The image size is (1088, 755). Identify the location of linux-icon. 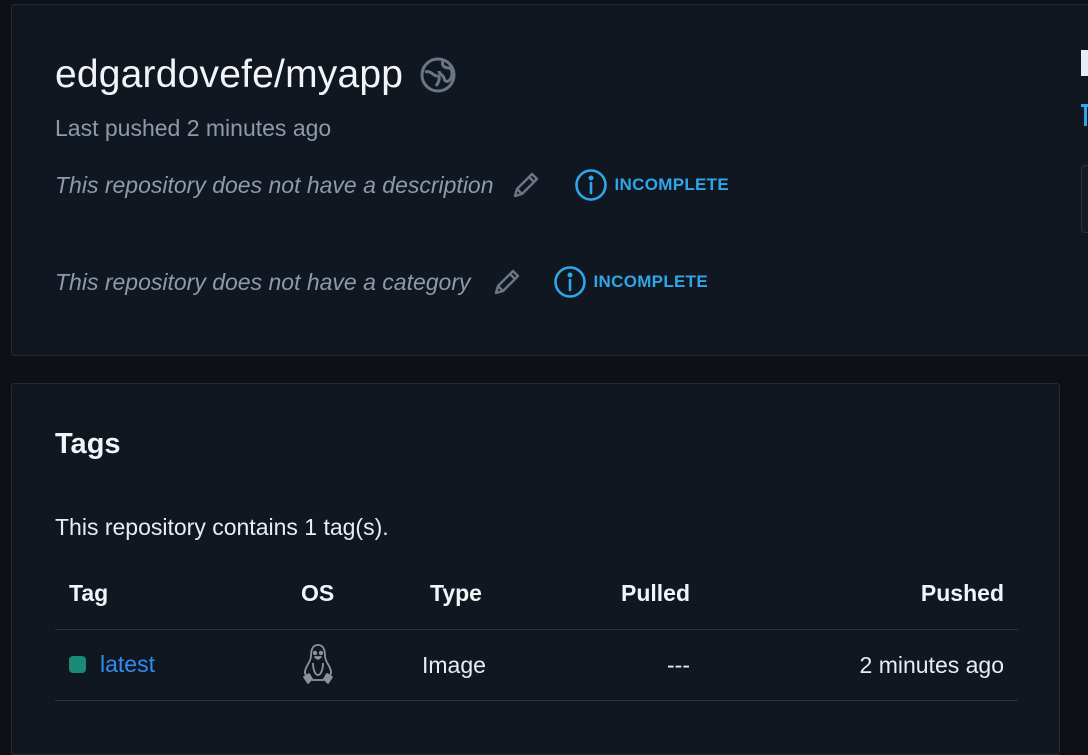
(318, 664).